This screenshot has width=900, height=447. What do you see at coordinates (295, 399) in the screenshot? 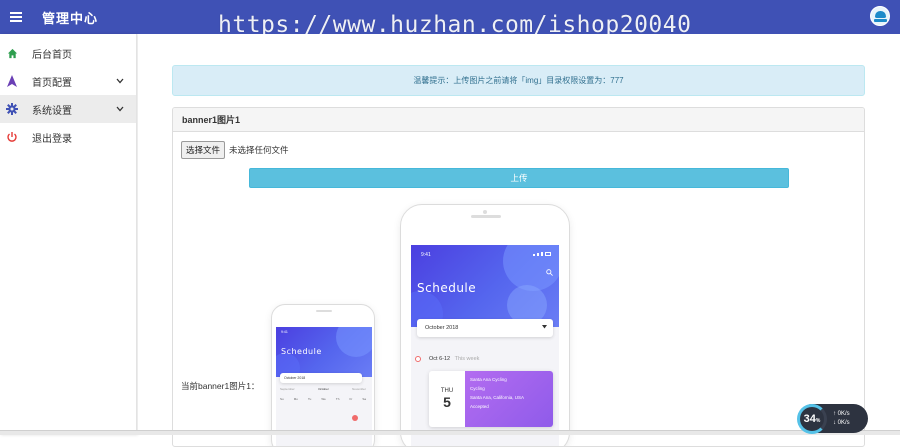
I see `weekday: Mo` at bounding box center [295, 399].